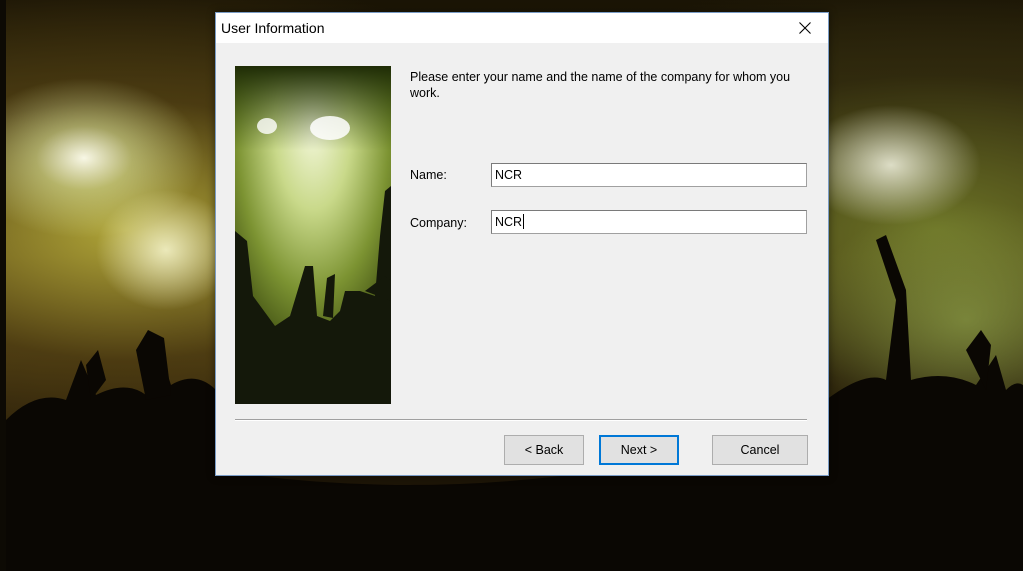 This screenshot has height=571, width=1023. What do you see at coordinates (649, 175) in the screenshot?
I see `name-field: NCR` at bounding box center [649, 175].